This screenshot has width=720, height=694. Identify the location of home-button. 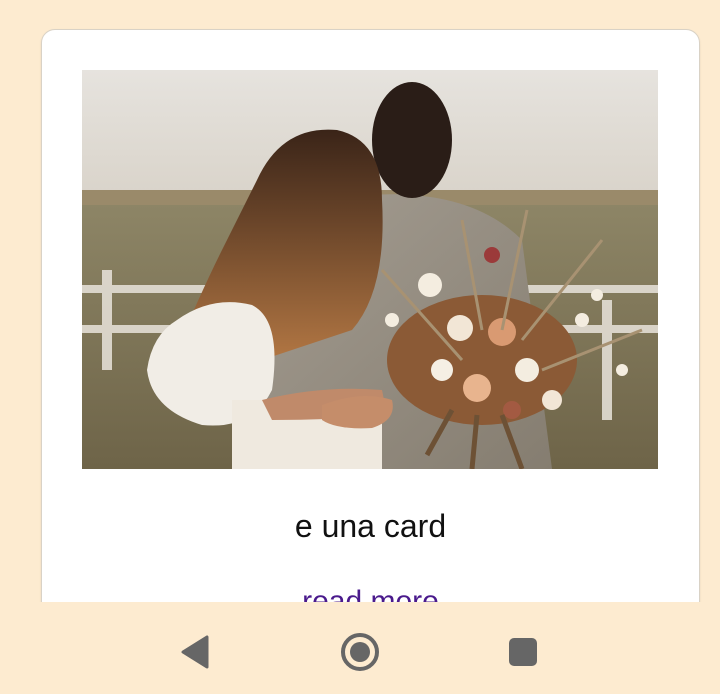
(360, 652).